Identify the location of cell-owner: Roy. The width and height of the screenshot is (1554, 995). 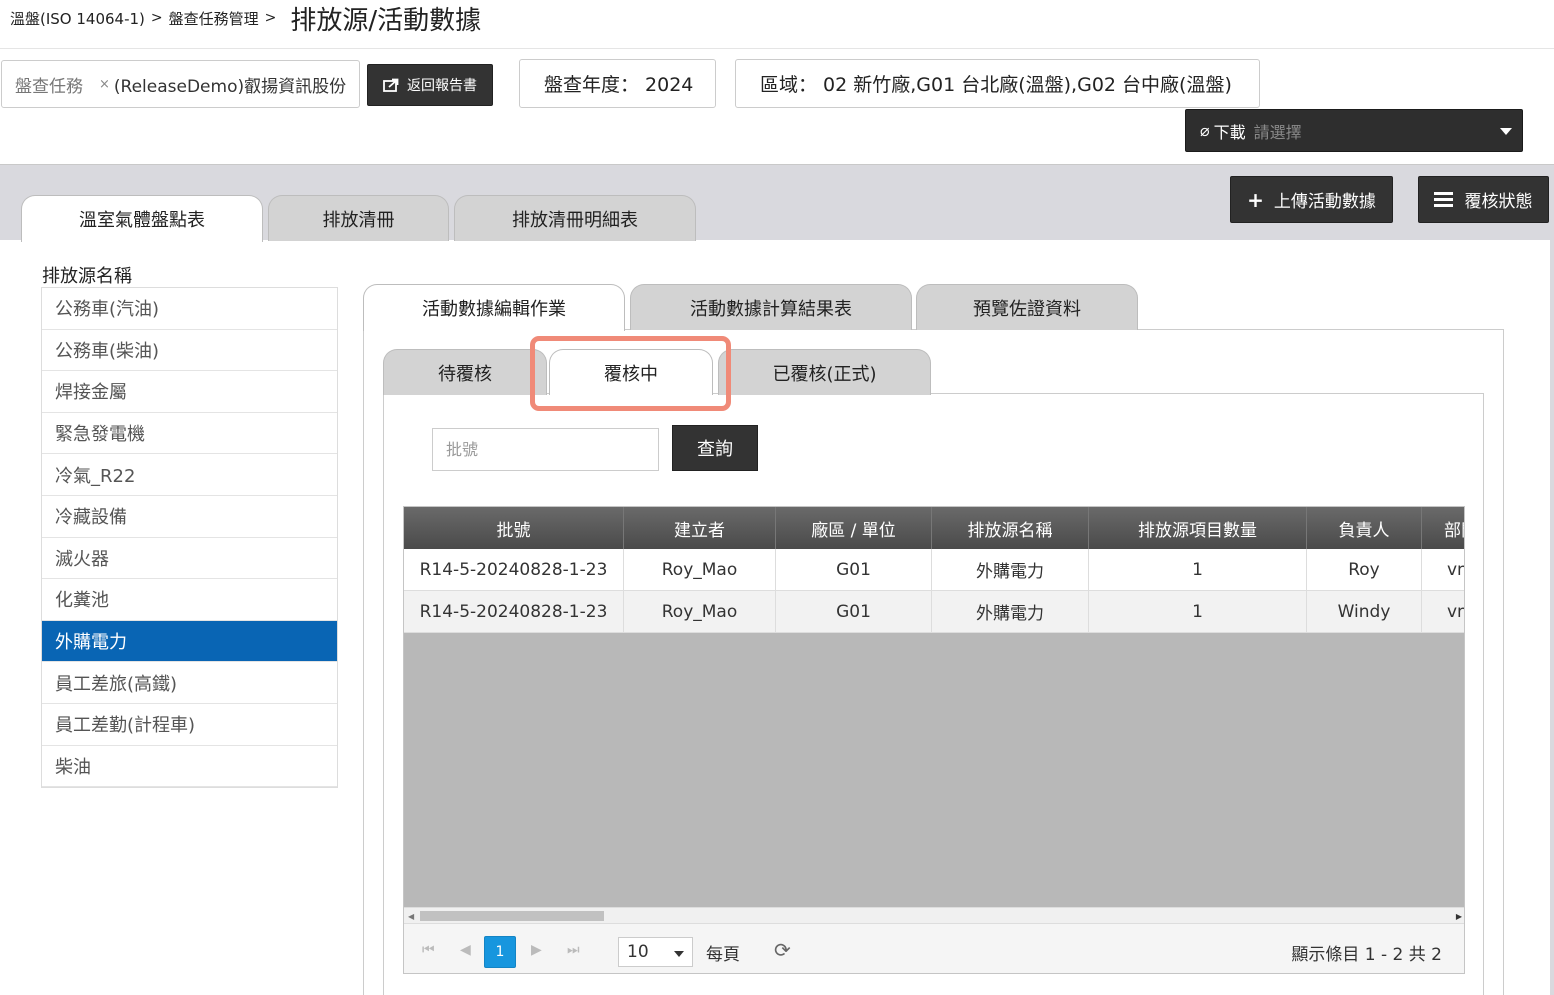
(1364, 570).